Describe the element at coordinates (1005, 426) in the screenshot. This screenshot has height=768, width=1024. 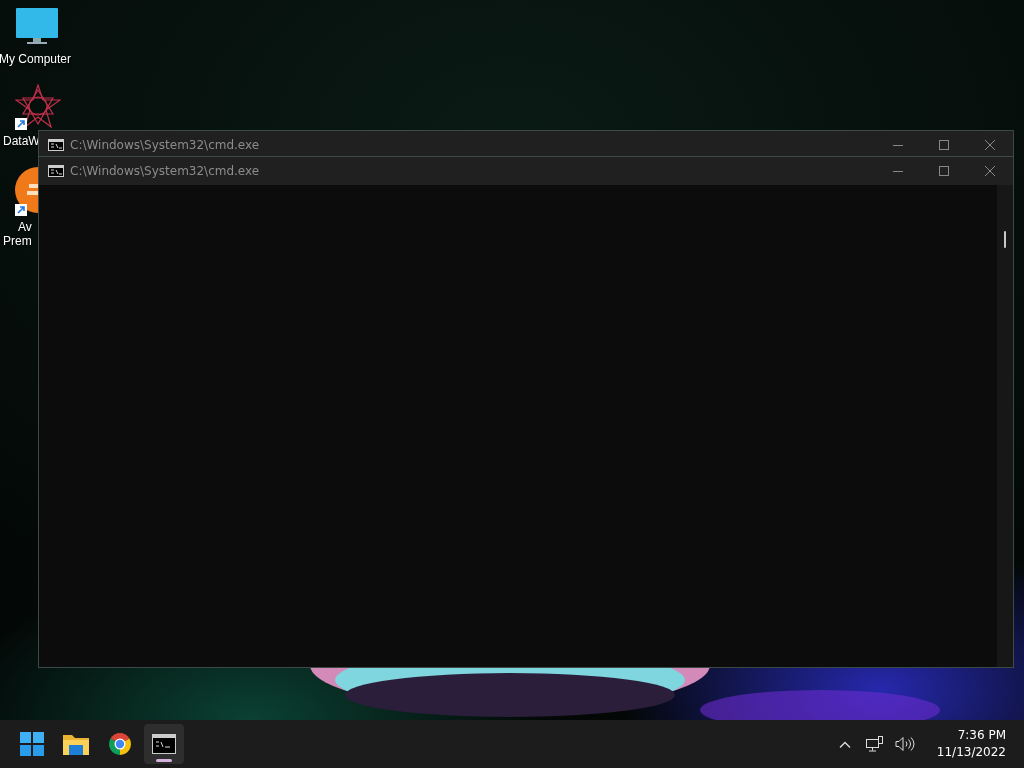
I see `scrollbar` at that location.